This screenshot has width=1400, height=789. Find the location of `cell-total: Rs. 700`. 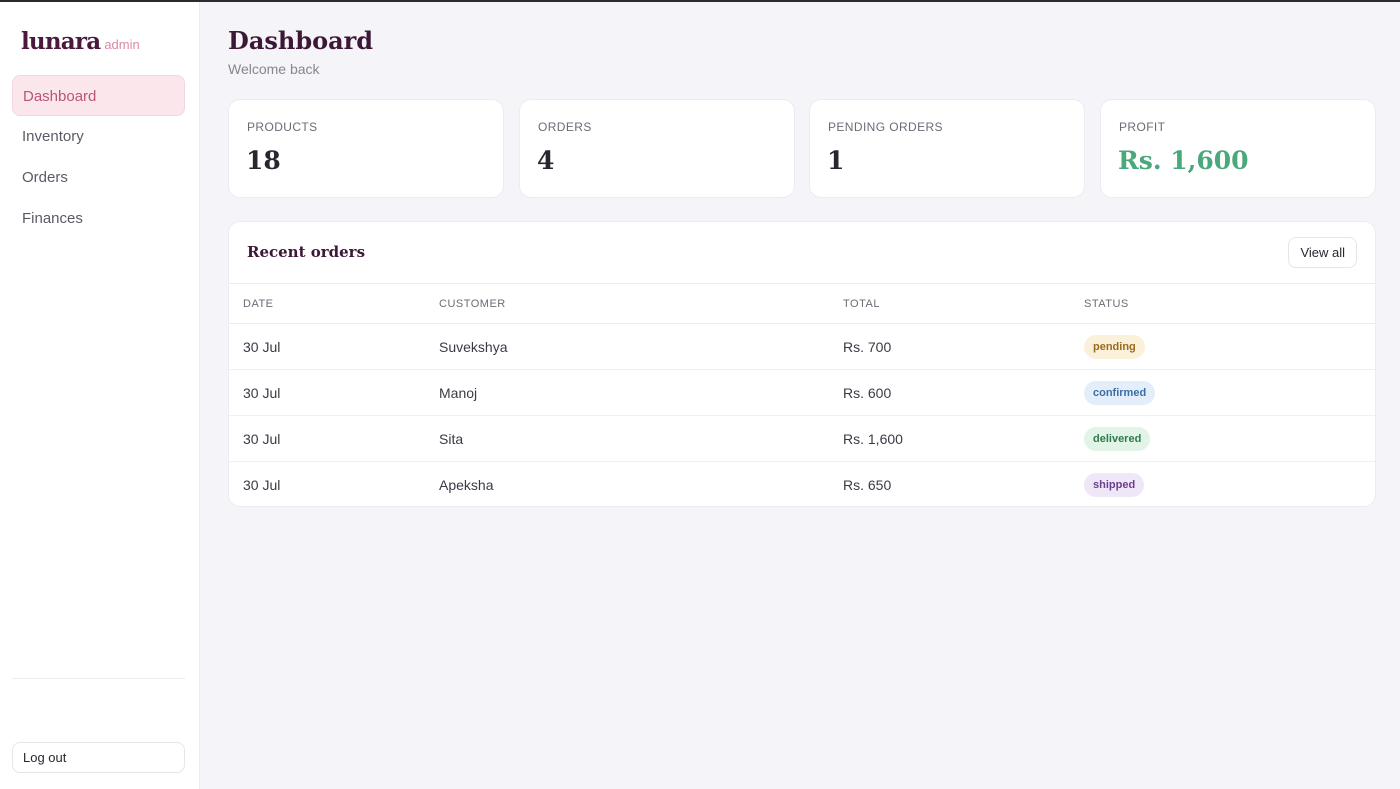

cell-total: Rs. 700 is located at coordinates (867, 347).